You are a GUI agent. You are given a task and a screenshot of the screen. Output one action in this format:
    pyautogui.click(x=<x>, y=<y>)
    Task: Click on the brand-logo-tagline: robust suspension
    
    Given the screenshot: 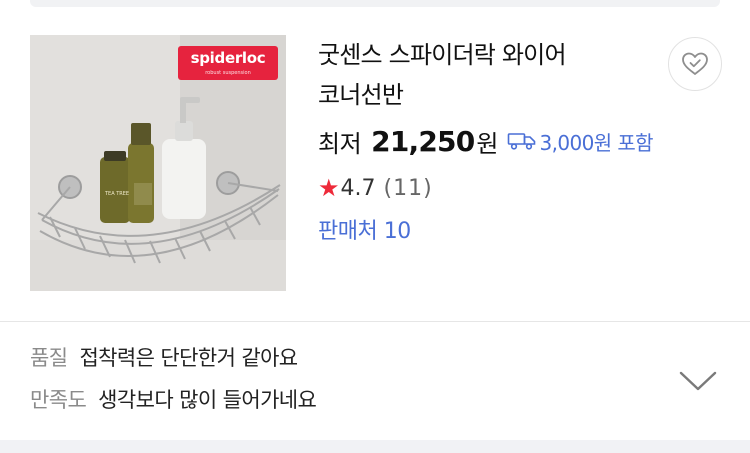 What is the action you would take?
    pyautogui.click(x=228, y=73)
    